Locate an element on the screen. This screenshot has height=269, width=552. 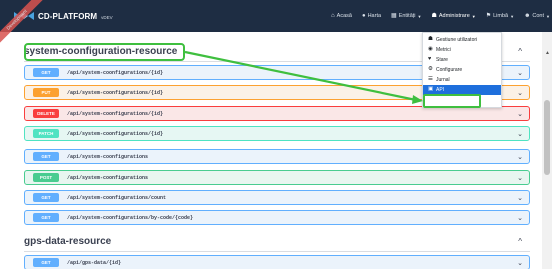
user-icon: ☻ is located at coordinates (527, 16).